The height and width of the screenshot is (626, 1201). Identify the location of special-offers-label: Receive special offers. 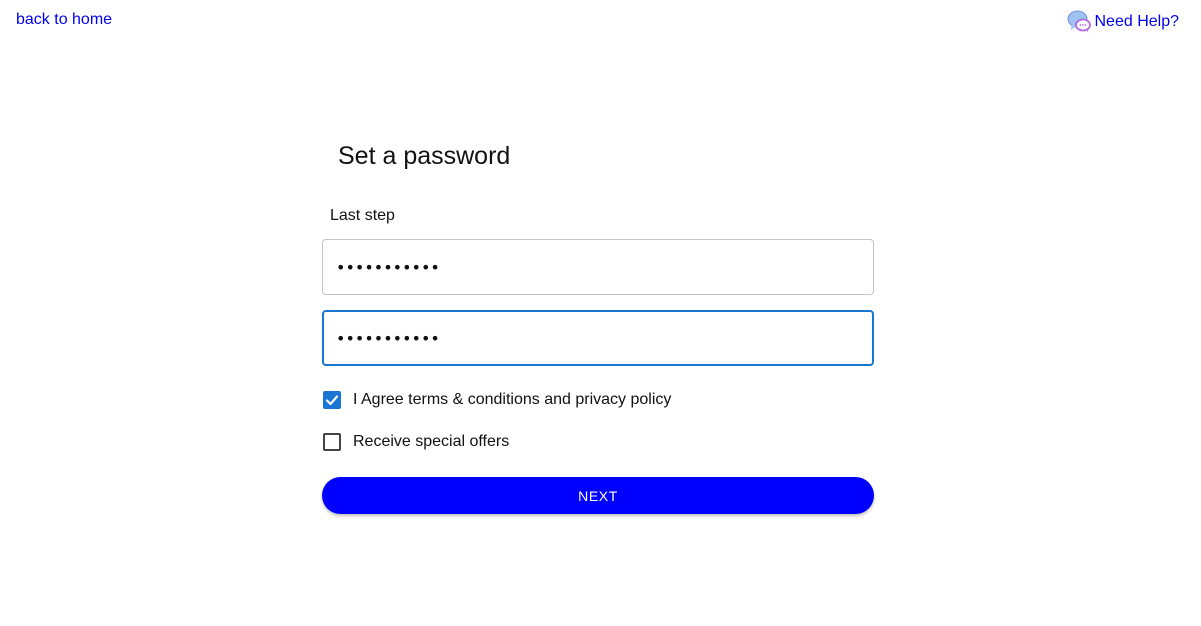
(431, 441).